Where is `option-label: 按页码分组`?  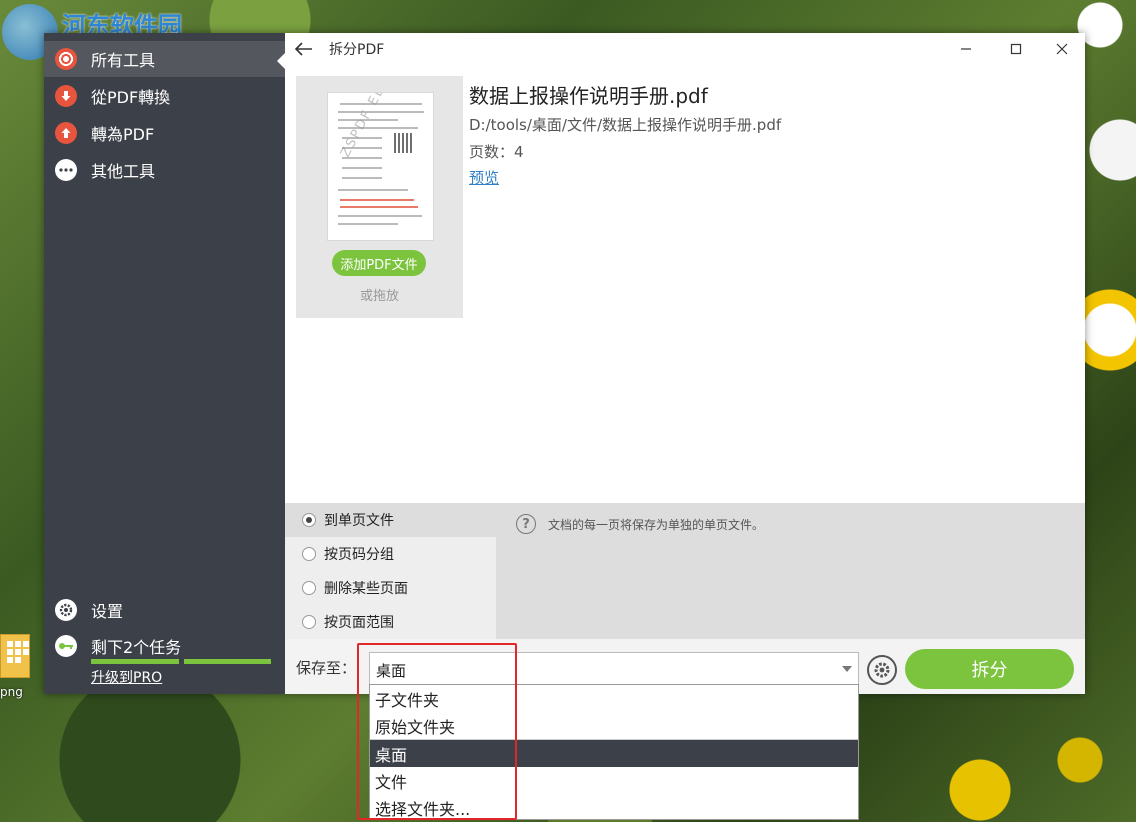 option-label: 按页码分组 is located at coordinates (359, 555).